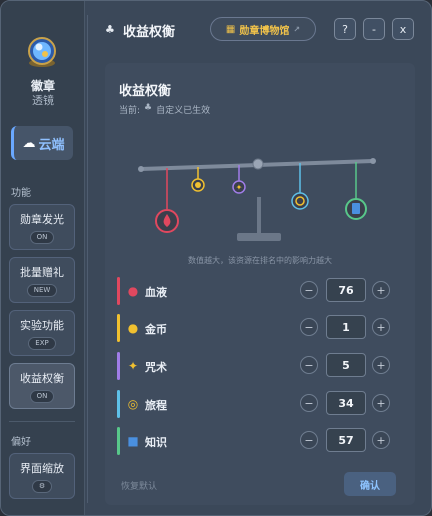 The height and width of the screenshot is (516, 432). What do you see at coordinates (42, 219) in the screenshot?
I see `sidebar-item-label: 勋章发光` at bounding box center [42, 219].